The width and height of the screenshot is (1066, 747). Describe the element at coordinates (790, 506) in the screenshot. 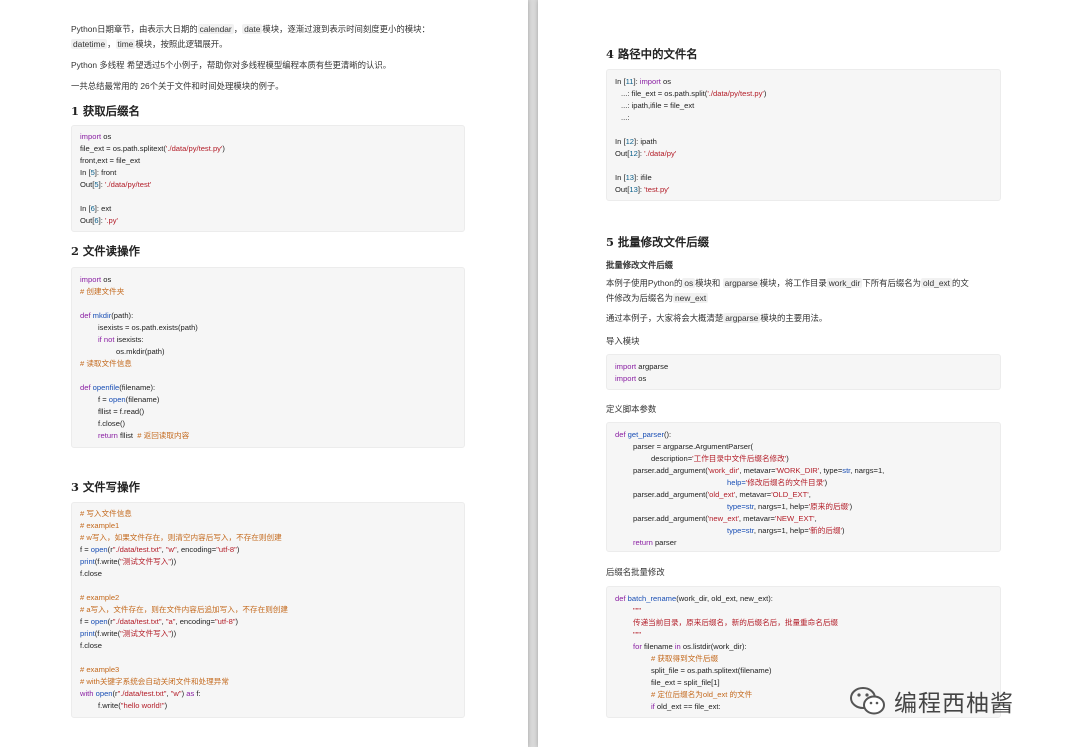

I see `code-line: type=str, nargs=1, help='原来的后缀')` at that location.